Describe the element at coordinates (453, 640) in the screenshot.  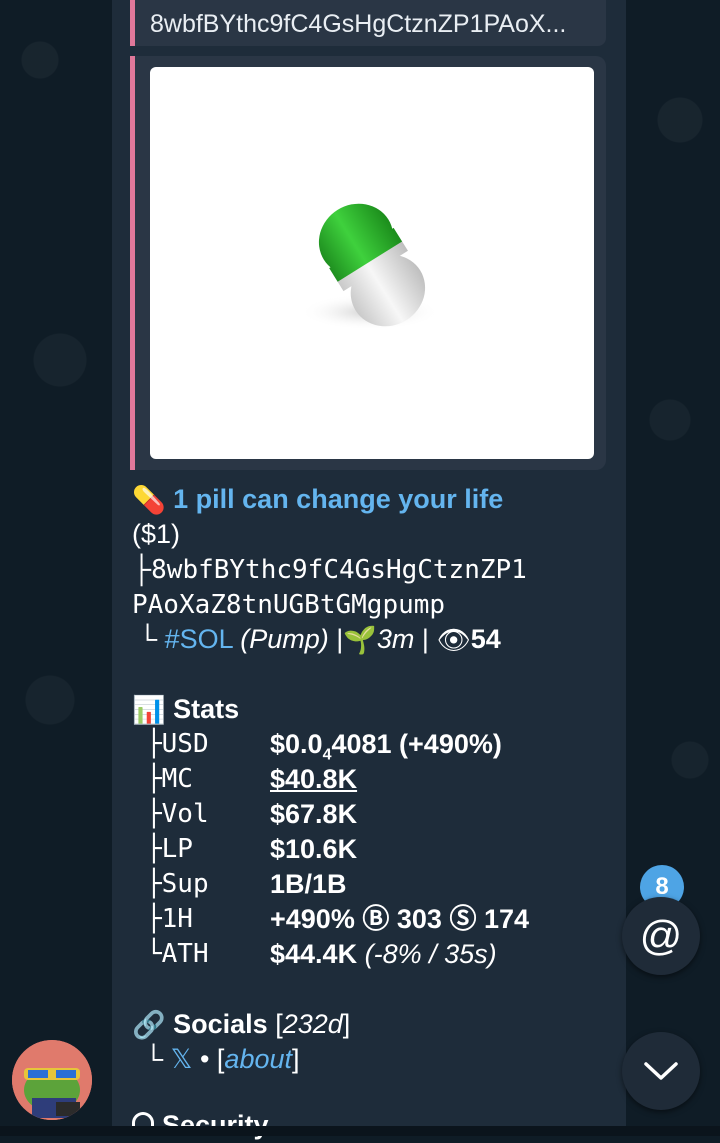
I see `eye-icon: 👁` at that location.